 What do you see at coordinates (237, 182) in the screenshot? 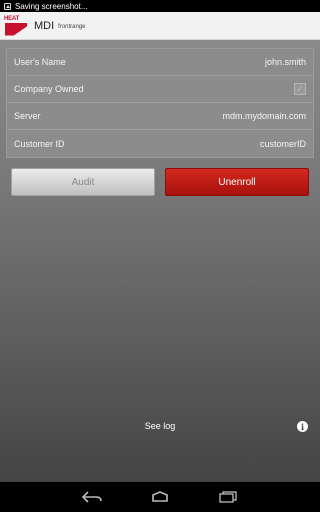
I see `unenroll-button: Unenroll` at bounding box center [237, 182].